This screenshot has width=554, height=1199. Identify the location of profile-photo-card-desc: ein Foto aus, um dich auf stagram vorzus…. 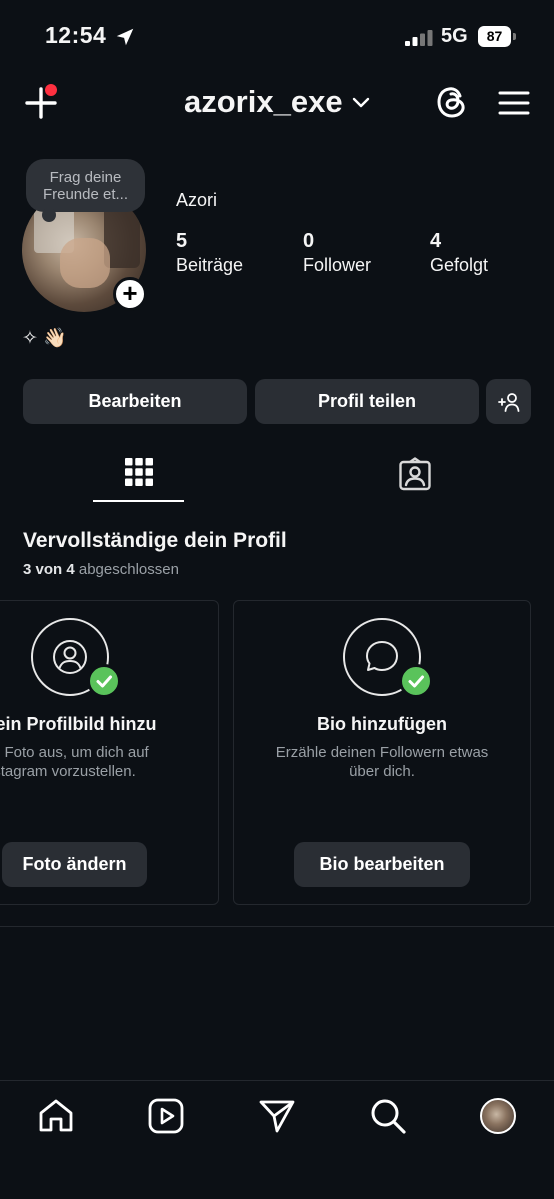
(74, 762).